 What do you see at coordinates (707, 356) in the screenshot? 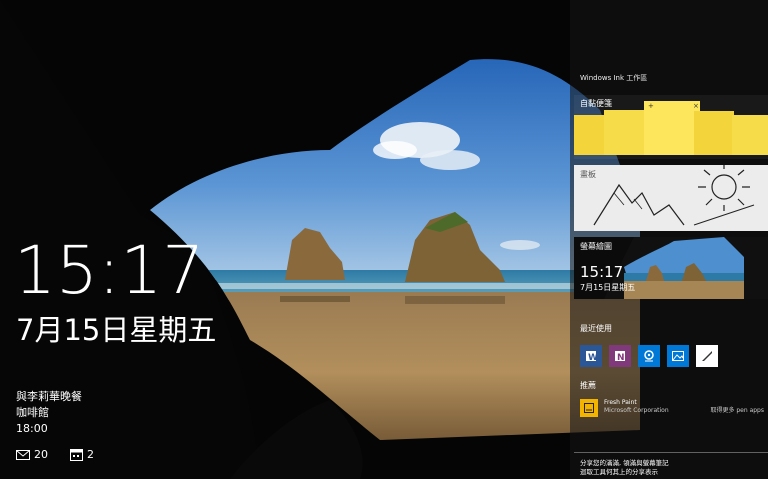
I see `fresh-paint-app-icon` at bounding box center [707, 356].